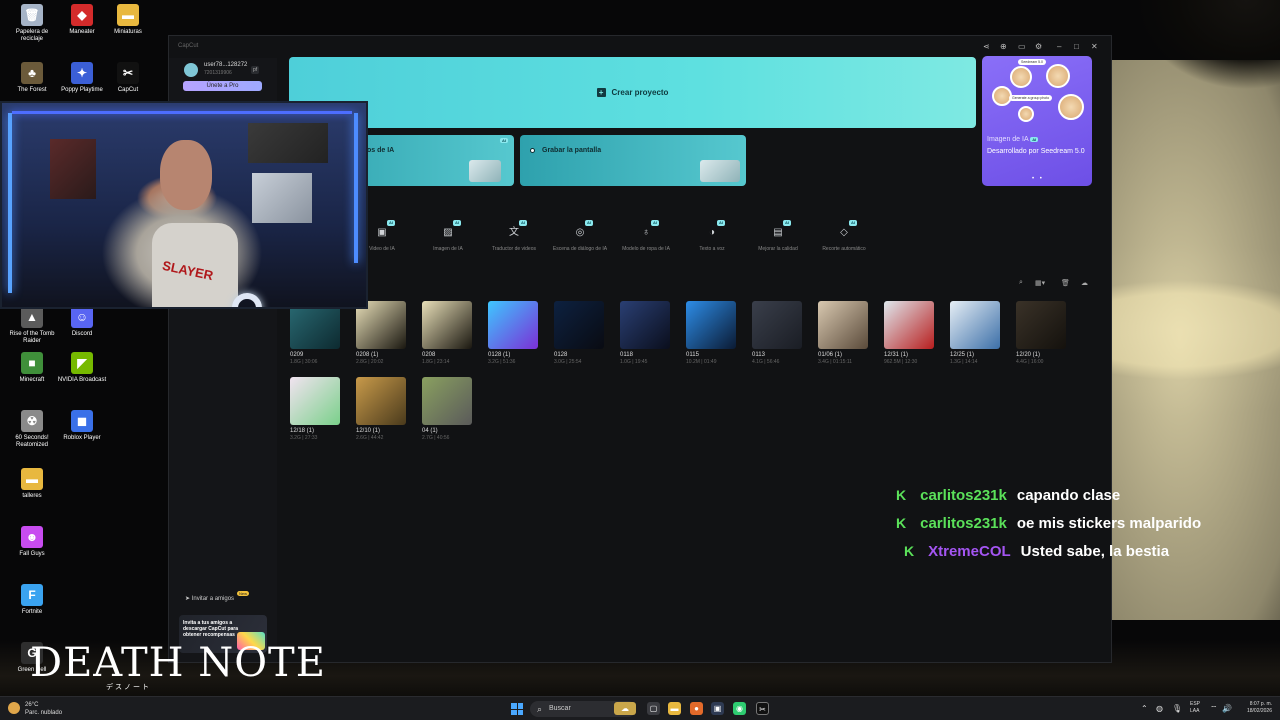 The height and width of the screenshot is (720, 1280). I want to click on desktop-icon: ■ Minecraft, so click(32, 368).